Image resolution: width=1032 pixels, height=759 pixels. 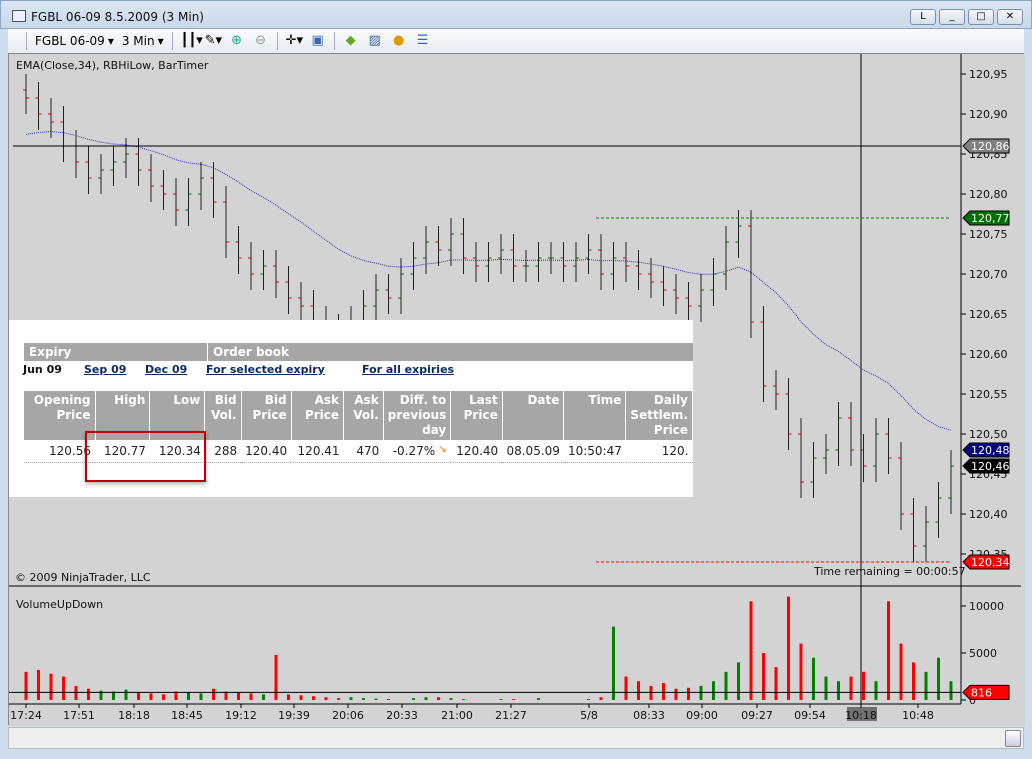 What do you see at coordinates (988, 234) in the screenshot?
I see `price-tick-label: 120,75` at bounding box center [988, 234].